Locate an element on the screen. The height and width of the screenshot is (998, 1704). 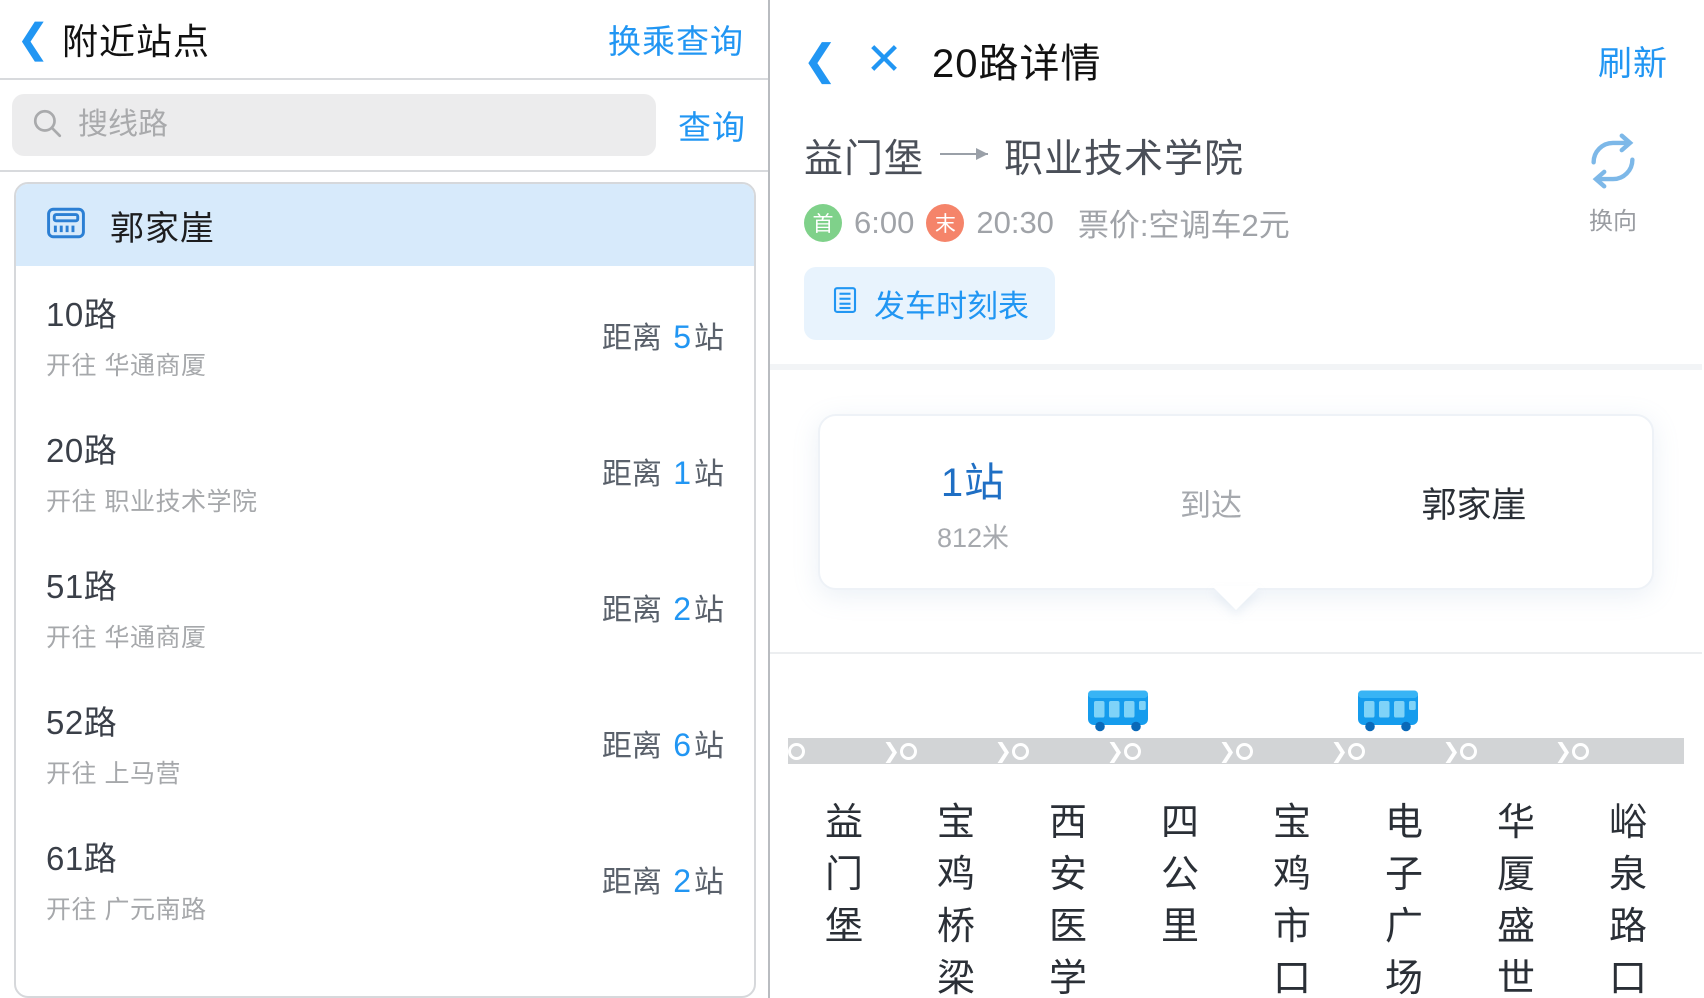
station-label: 华 厦 盛 世 is located at coordinates (1516, 901).